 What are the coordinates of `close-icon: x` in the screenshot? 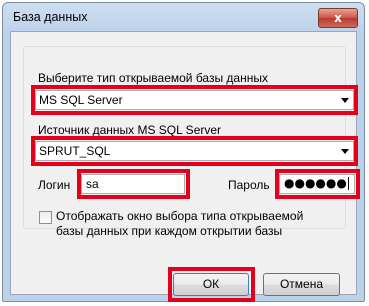 It's located at (338, 18).